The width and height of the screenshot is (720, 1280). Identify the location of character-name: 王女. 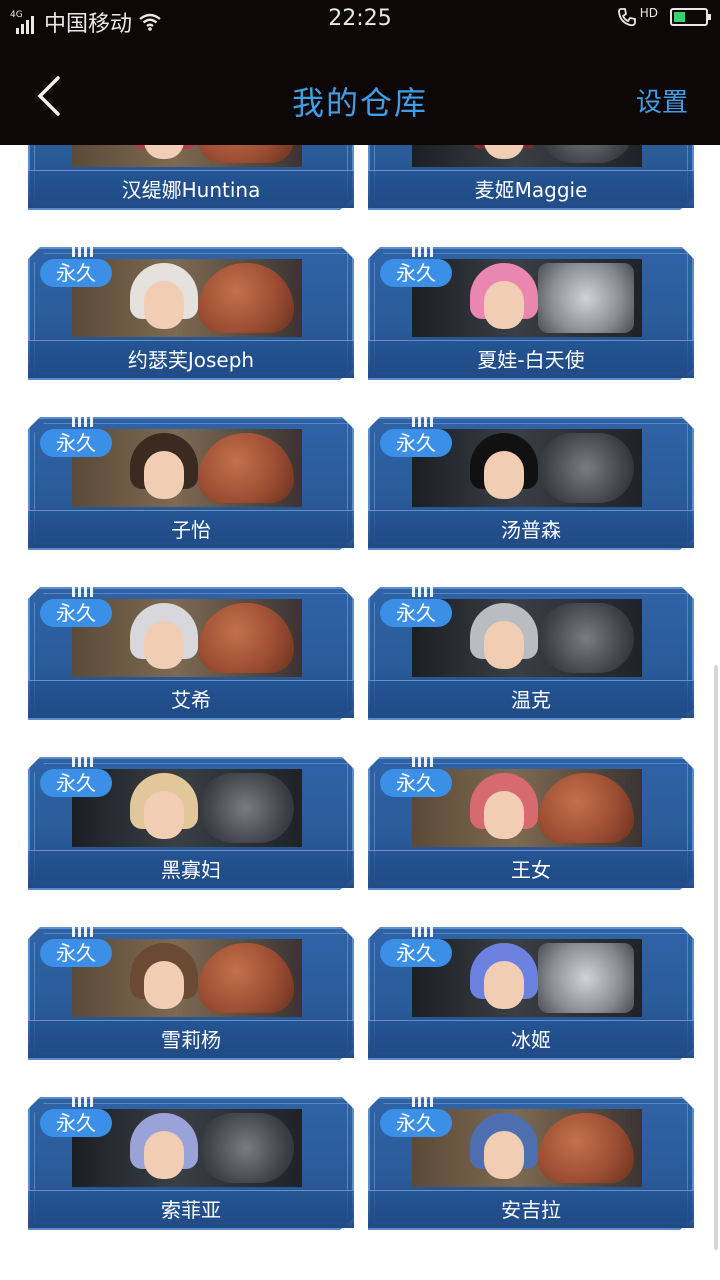
(531, 869).